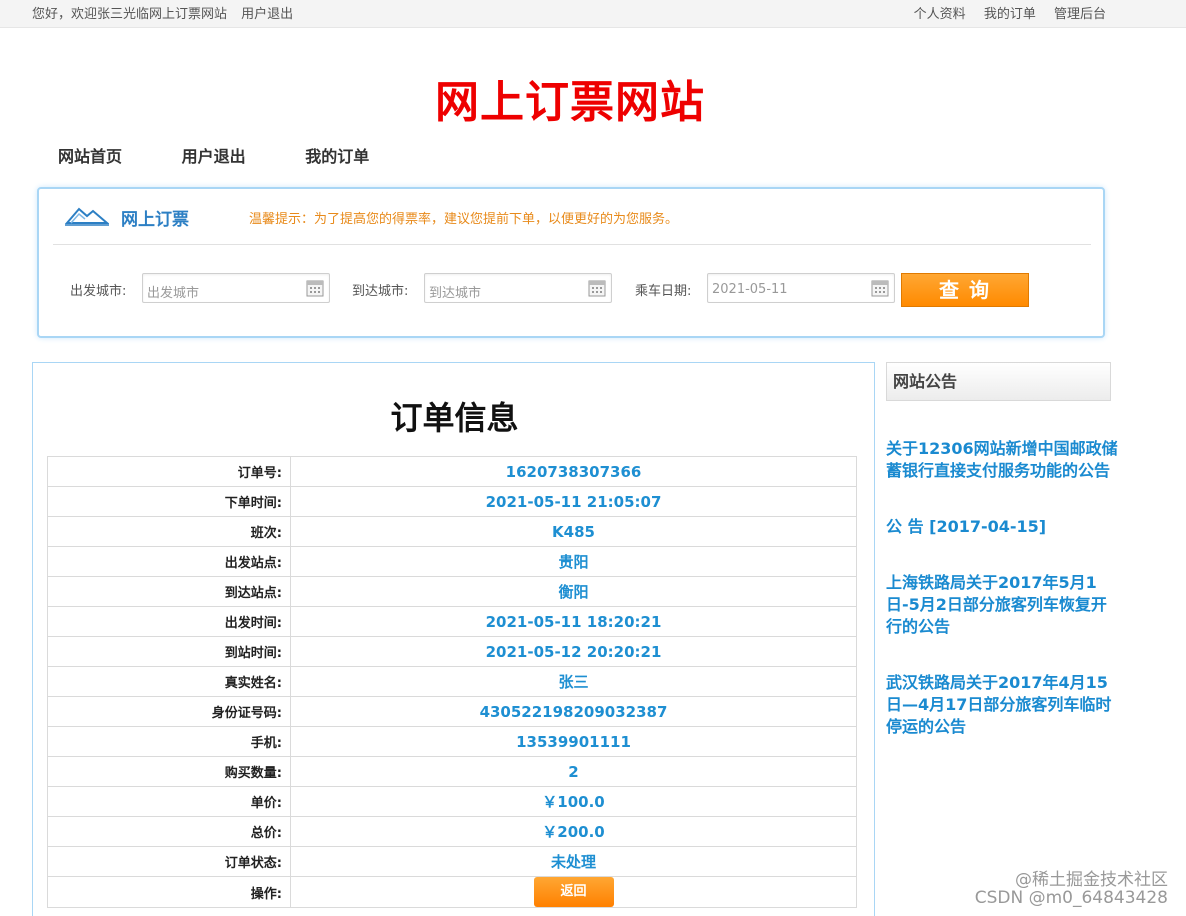 Image resolution: width=1186 pixels, height=916 pixels. What do you see at coordinates (573, 501) in the screenshot?
I see `order-row-value: 2021-05-11 21:05:07` at bounding box center [573, 501].